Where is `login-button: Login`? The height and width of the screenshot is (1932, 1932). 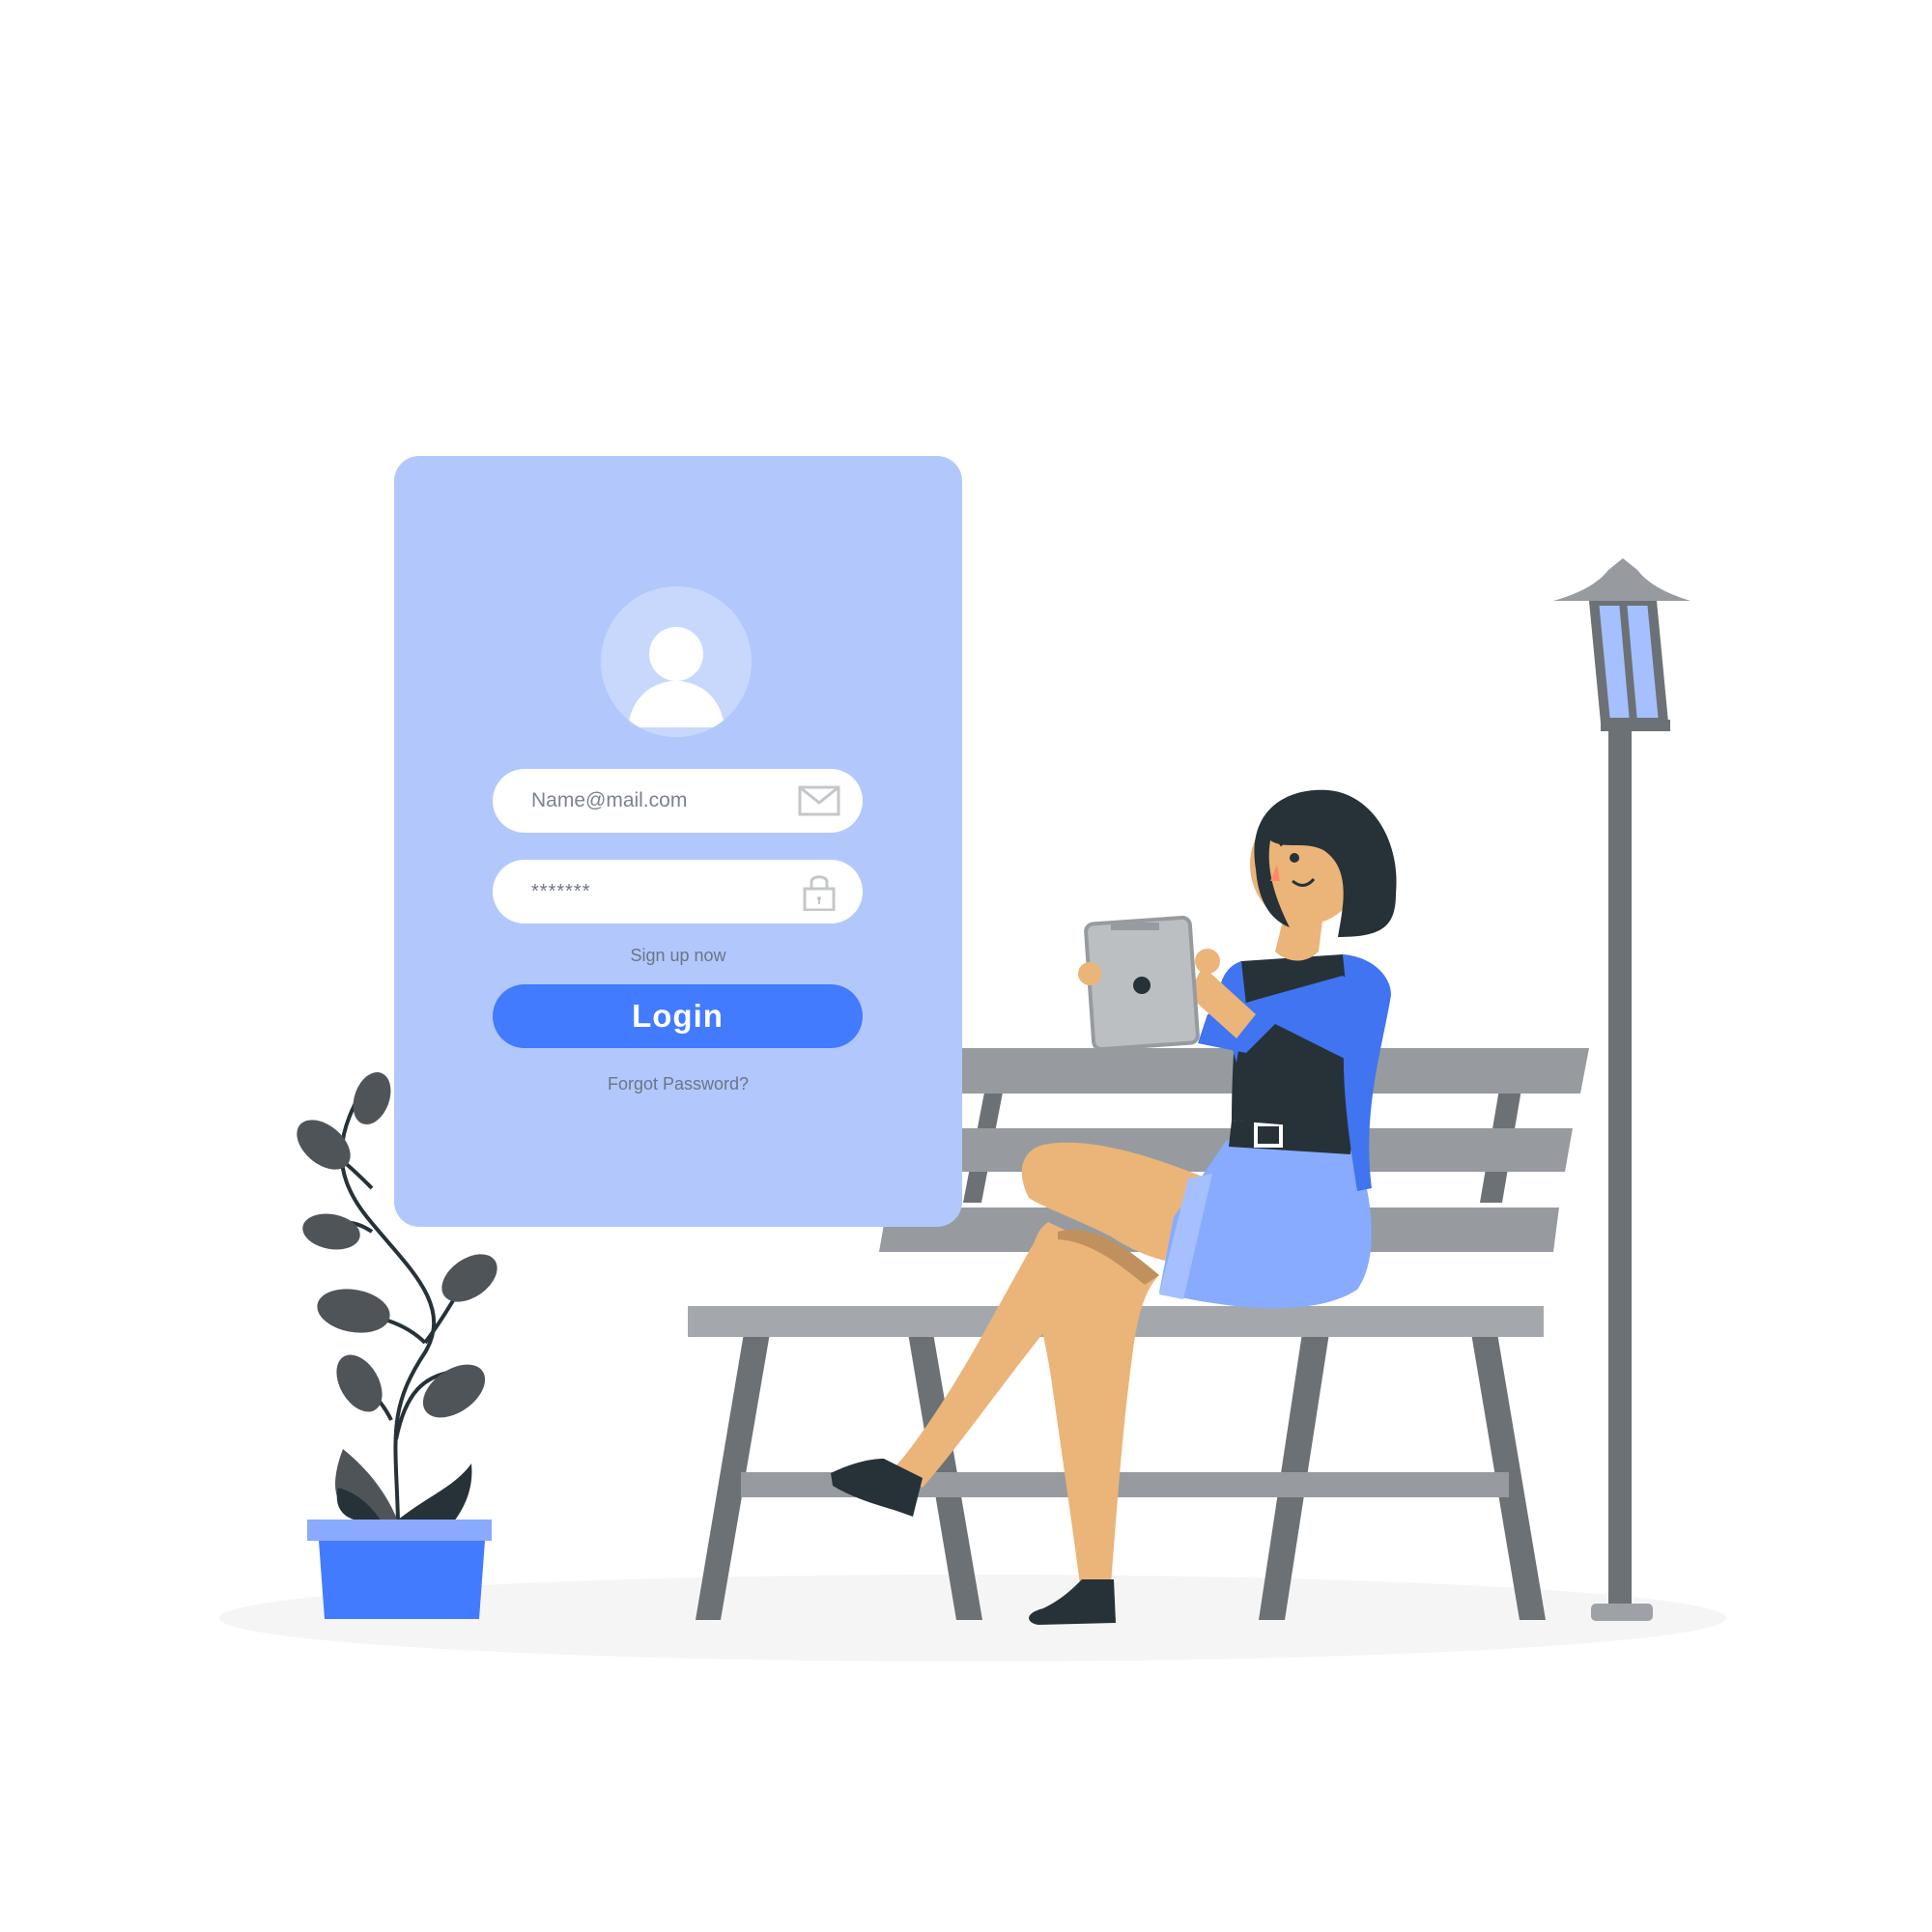
login-button: Login is located at coordinates (678, 1016).